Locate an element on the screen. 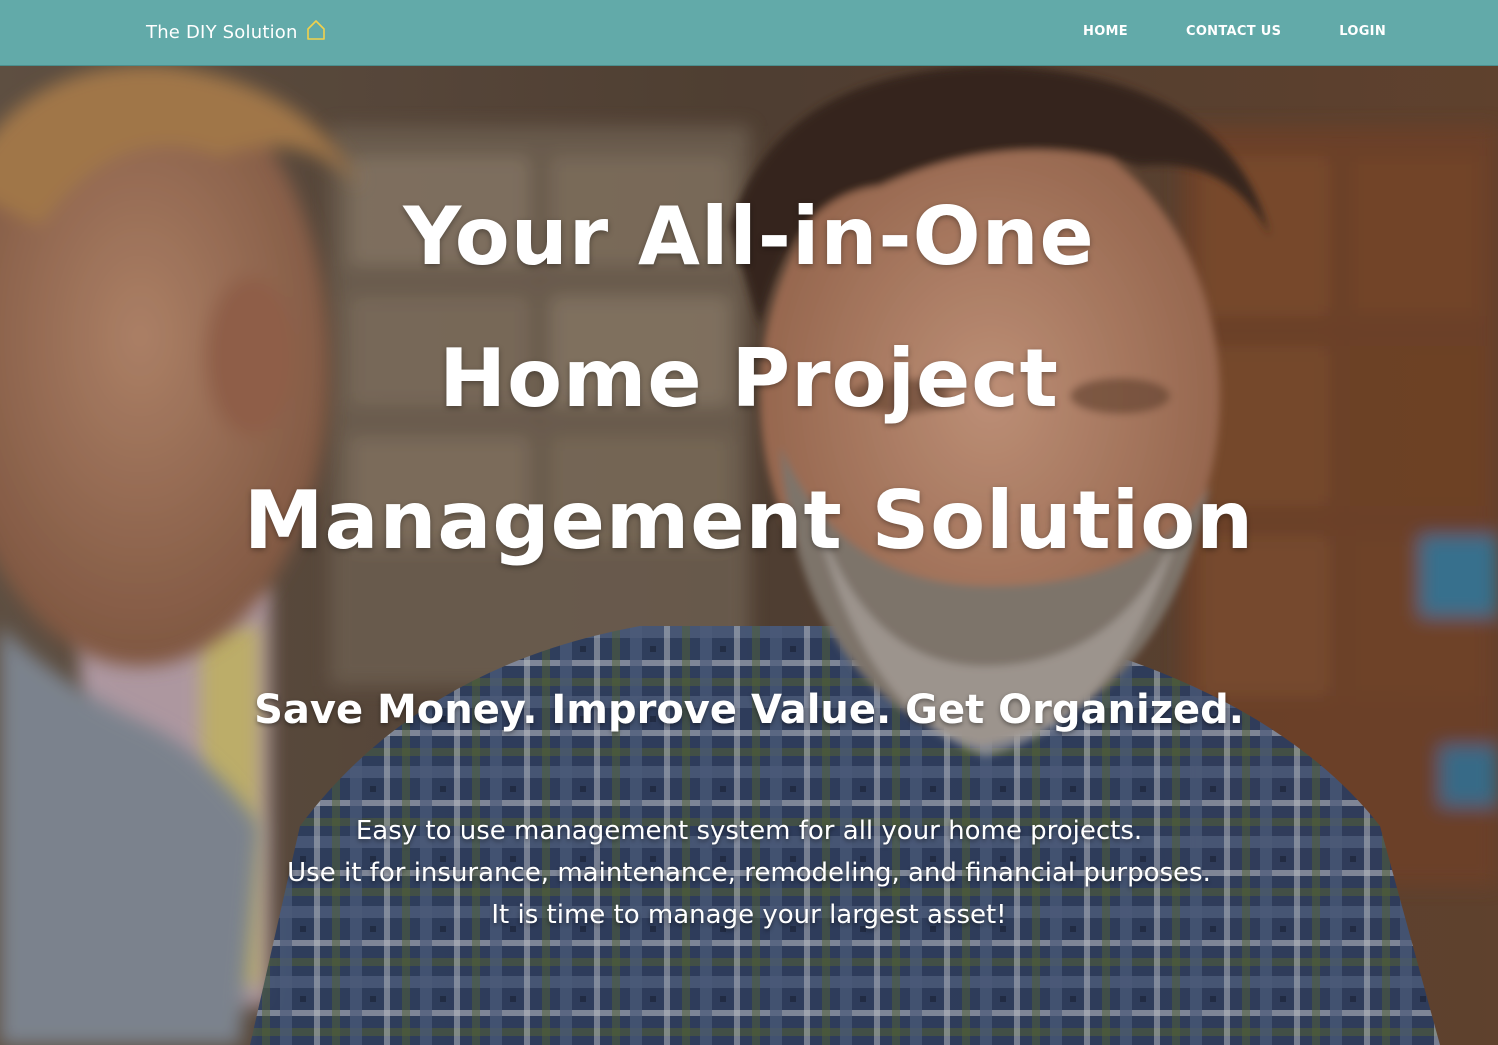 This screenshot has height=1045, width=1498. nav-login-link: LOGIN is located at coordinates (1362, 31).